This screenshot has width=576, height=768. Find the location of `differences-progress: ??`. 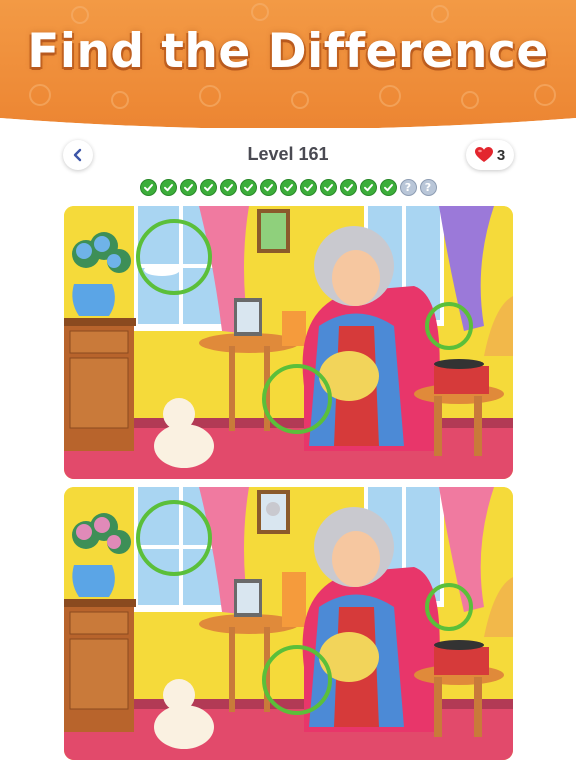

differences-progress: ?? is located at coordinates (288, 188).